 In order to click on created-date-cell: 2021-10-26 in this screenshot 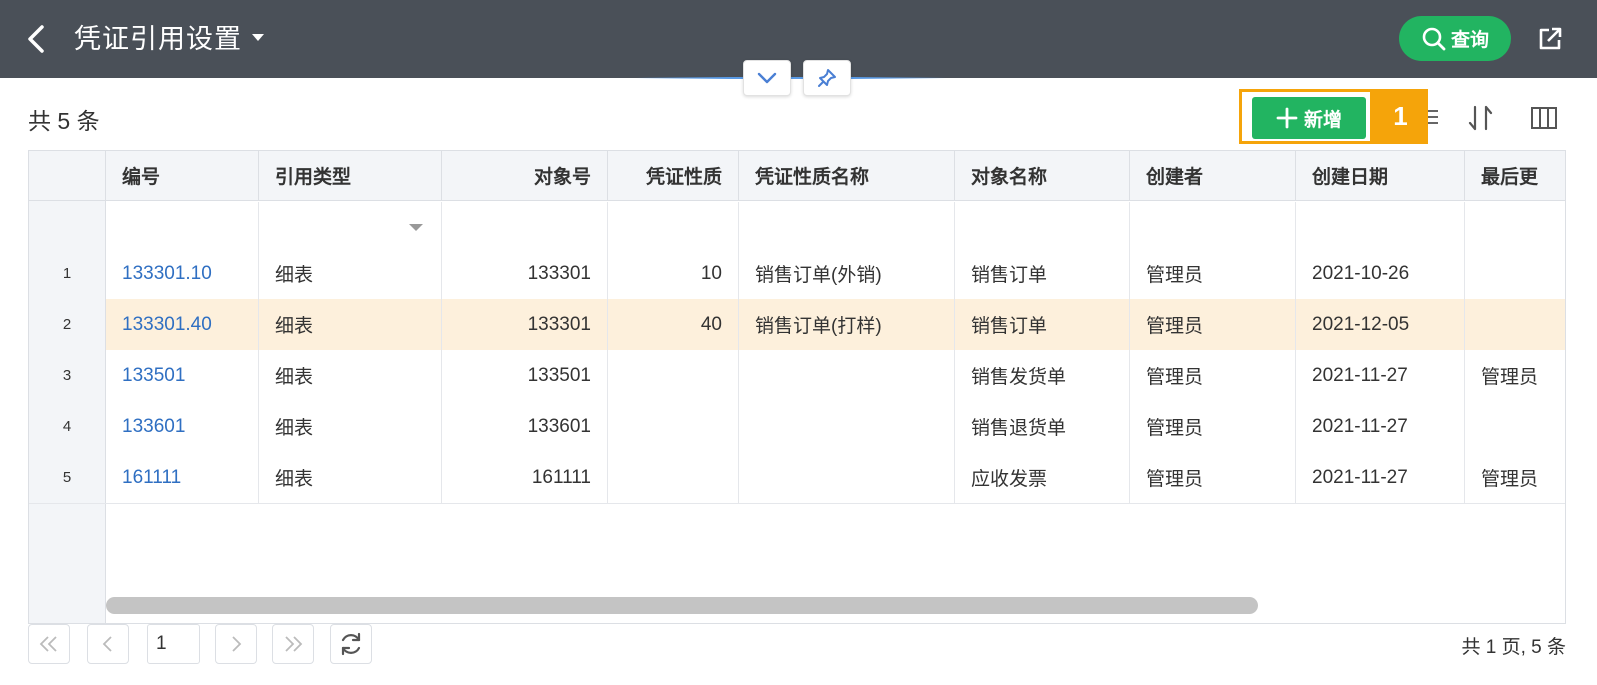, I will do `click(1380, 273)`.